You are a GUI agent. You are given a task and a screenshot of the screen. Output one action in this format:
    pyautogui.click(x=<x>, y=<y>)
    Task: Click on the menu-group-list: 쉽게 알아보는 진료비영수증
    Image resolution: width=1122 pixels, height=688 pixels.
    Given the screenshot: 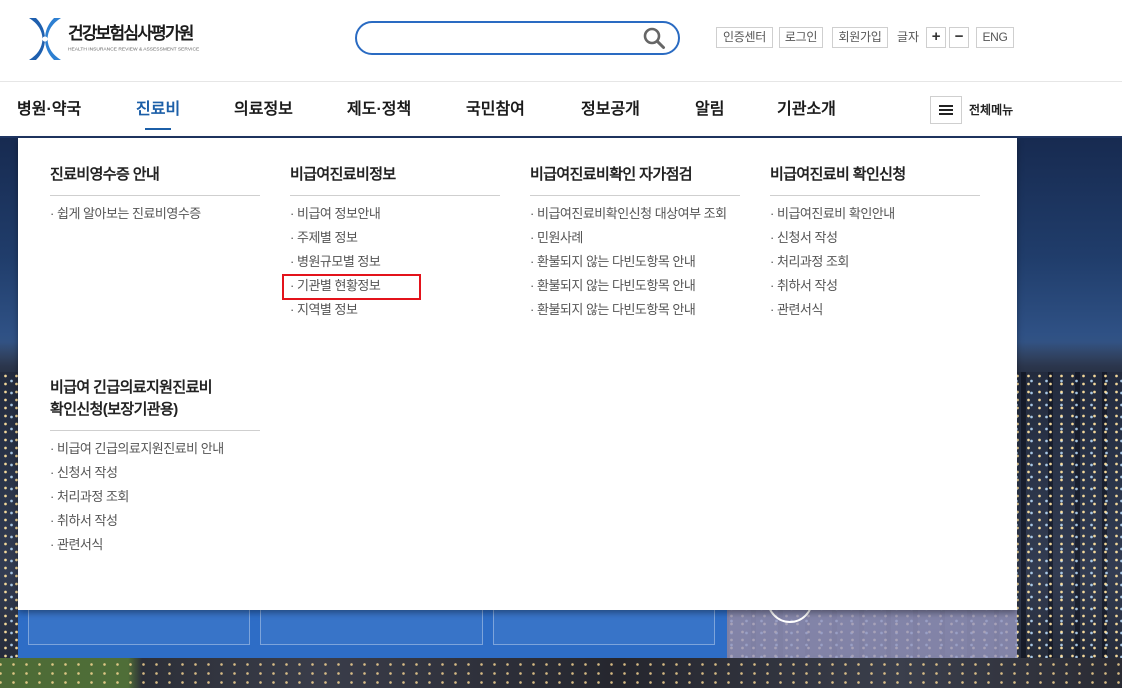 What is the action you would take?
    pyautogui.click(x=155, y=214)
    